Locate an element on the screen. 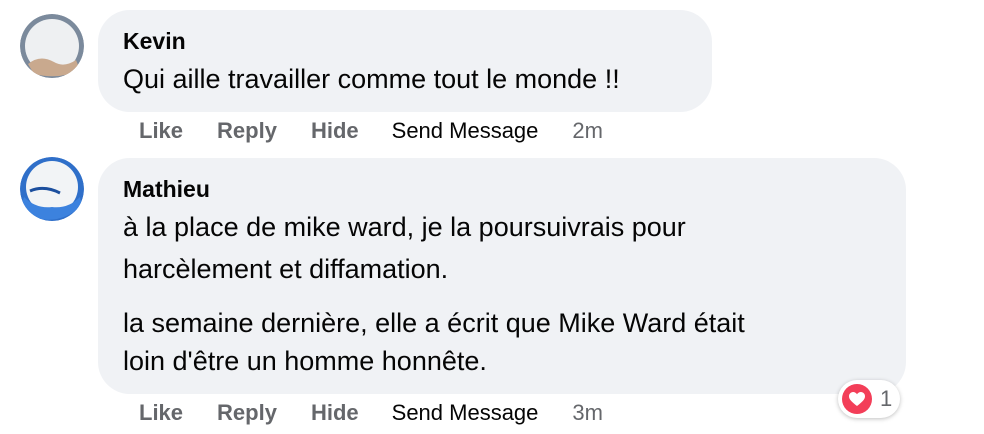 Image resolution: width=984 pixels, height=434 pixels. comment-actions: Like Reply Hide Send Message 3m is located at coordinates (371, 413).